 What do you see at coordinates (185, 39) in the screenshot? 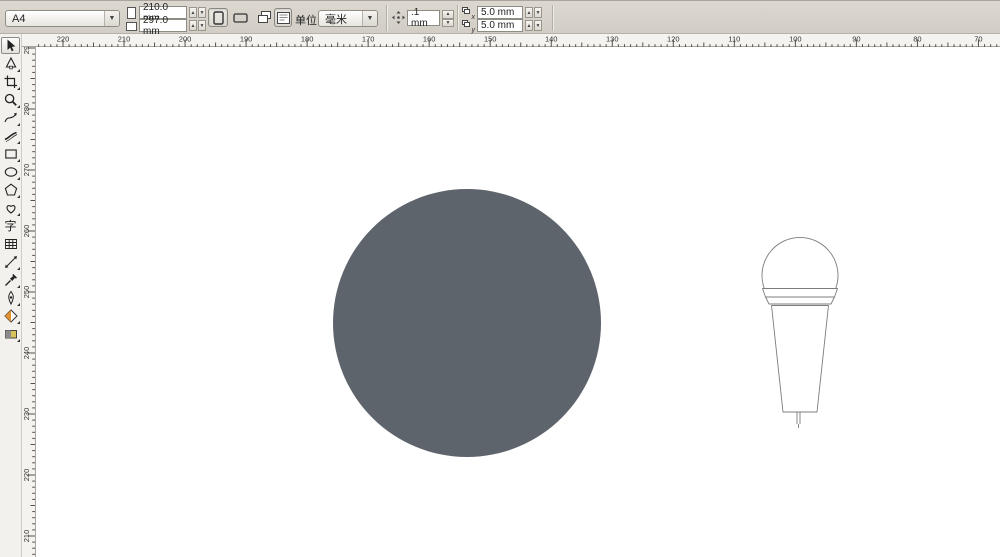
I see `svg-text: 200` at bounding box center [185, 39].